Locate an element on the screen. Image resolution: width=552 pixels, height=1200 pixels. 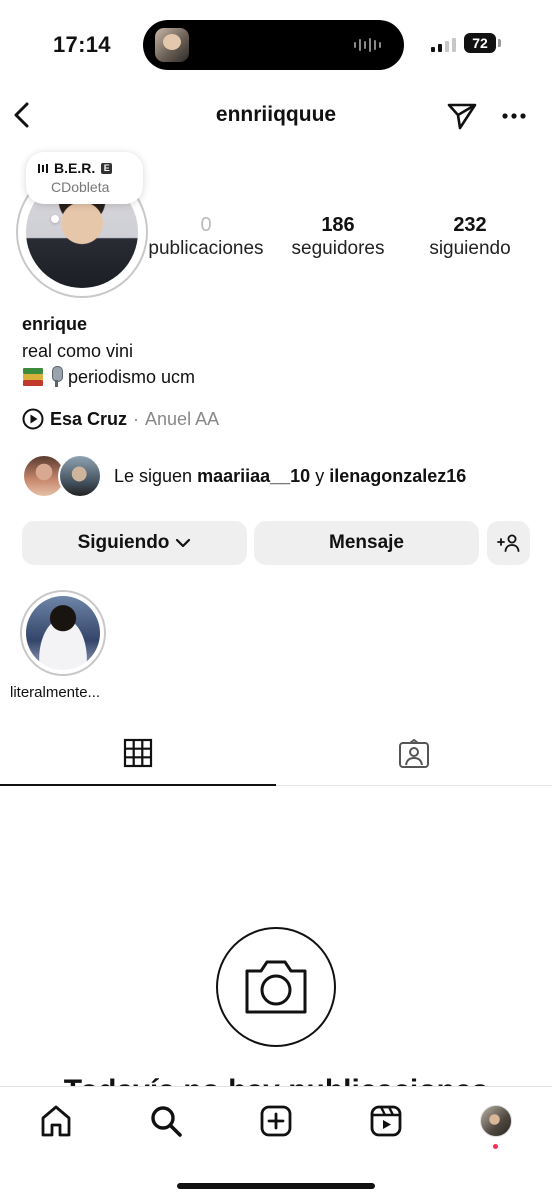
mutual-followers-text: Le siguen maariiaa__10 y ilenagonzalez16 is located at coordinates (290, 476).